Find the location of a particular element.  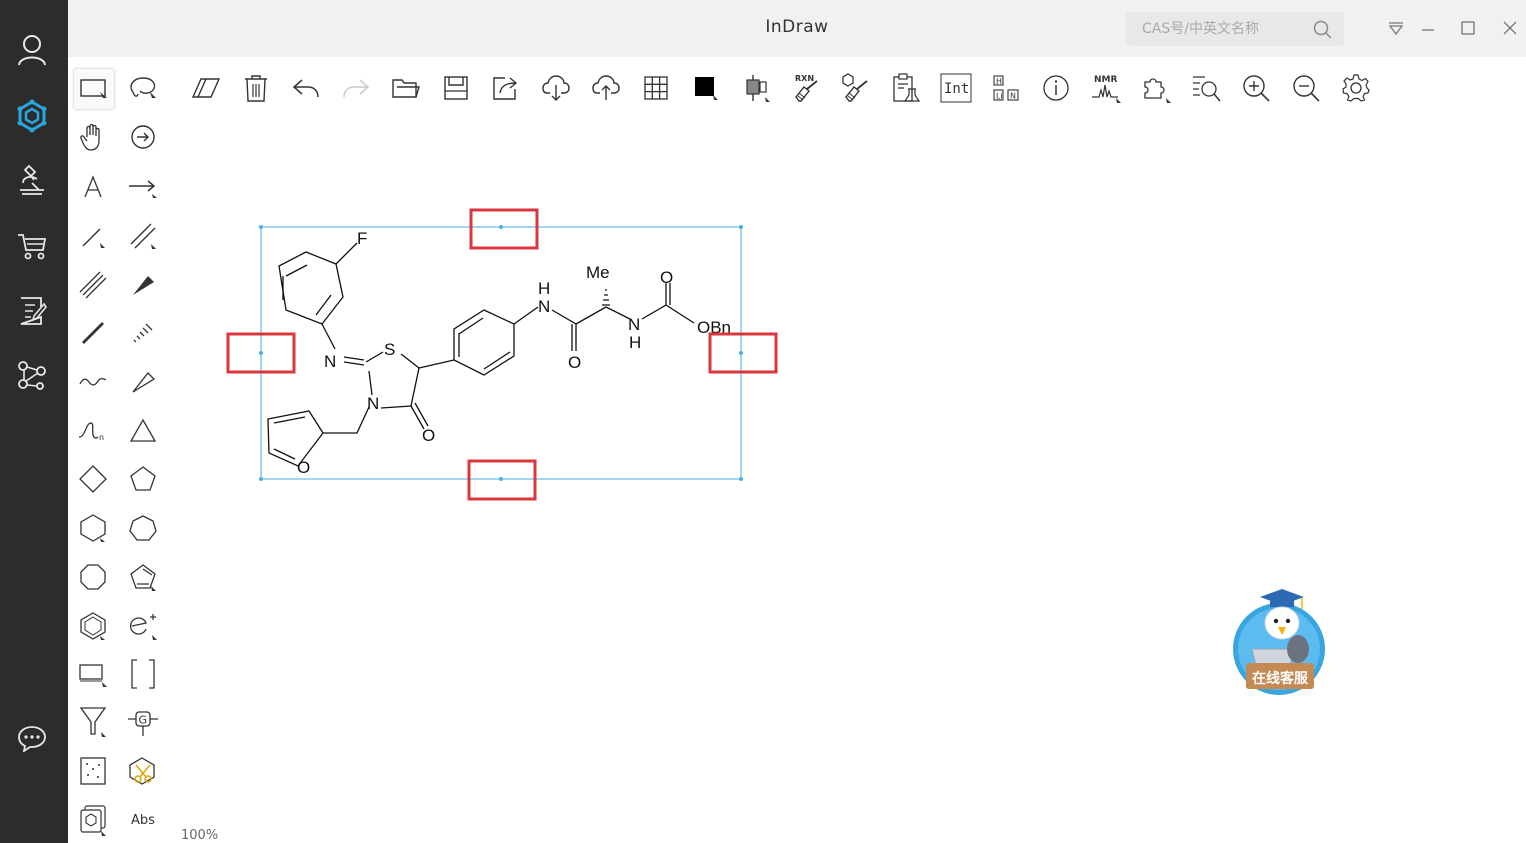

atom-O-amide: O is located at coordinates (574, 362).